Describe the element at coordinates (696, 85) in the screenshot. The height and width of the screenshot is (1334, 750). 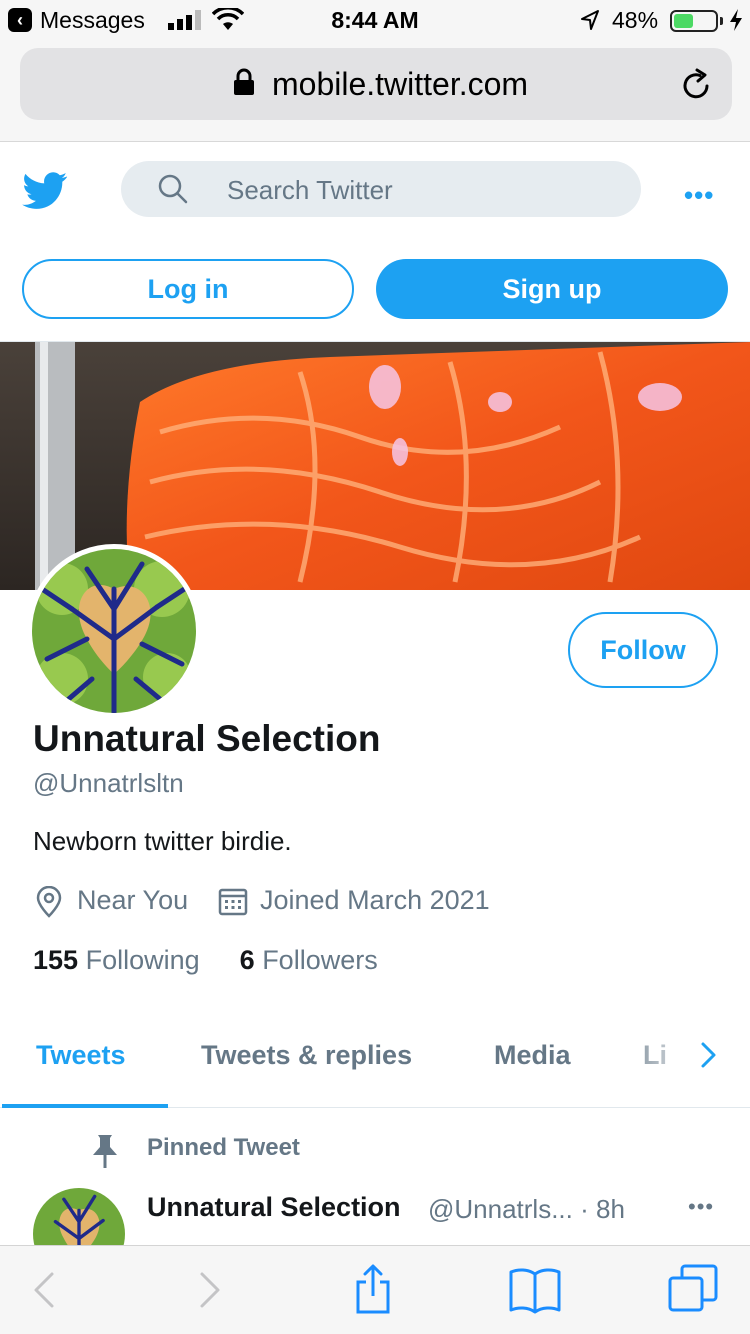
I see `reload-icon` at that location.